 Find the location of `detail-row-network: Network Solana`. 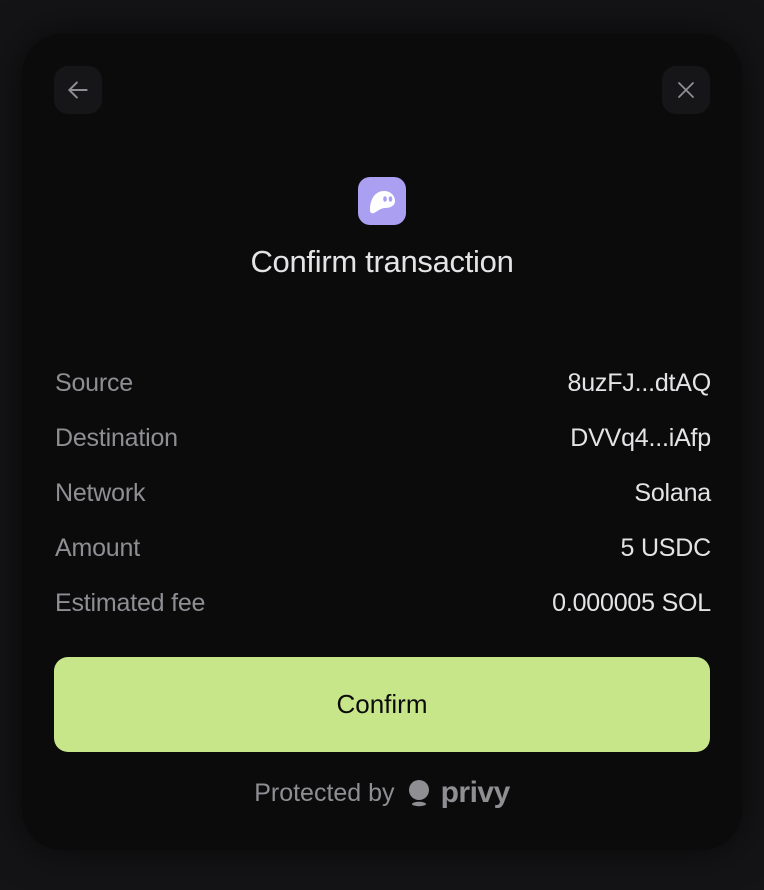

detail-row-network: Network Solana is located at coordinates (383, 493).